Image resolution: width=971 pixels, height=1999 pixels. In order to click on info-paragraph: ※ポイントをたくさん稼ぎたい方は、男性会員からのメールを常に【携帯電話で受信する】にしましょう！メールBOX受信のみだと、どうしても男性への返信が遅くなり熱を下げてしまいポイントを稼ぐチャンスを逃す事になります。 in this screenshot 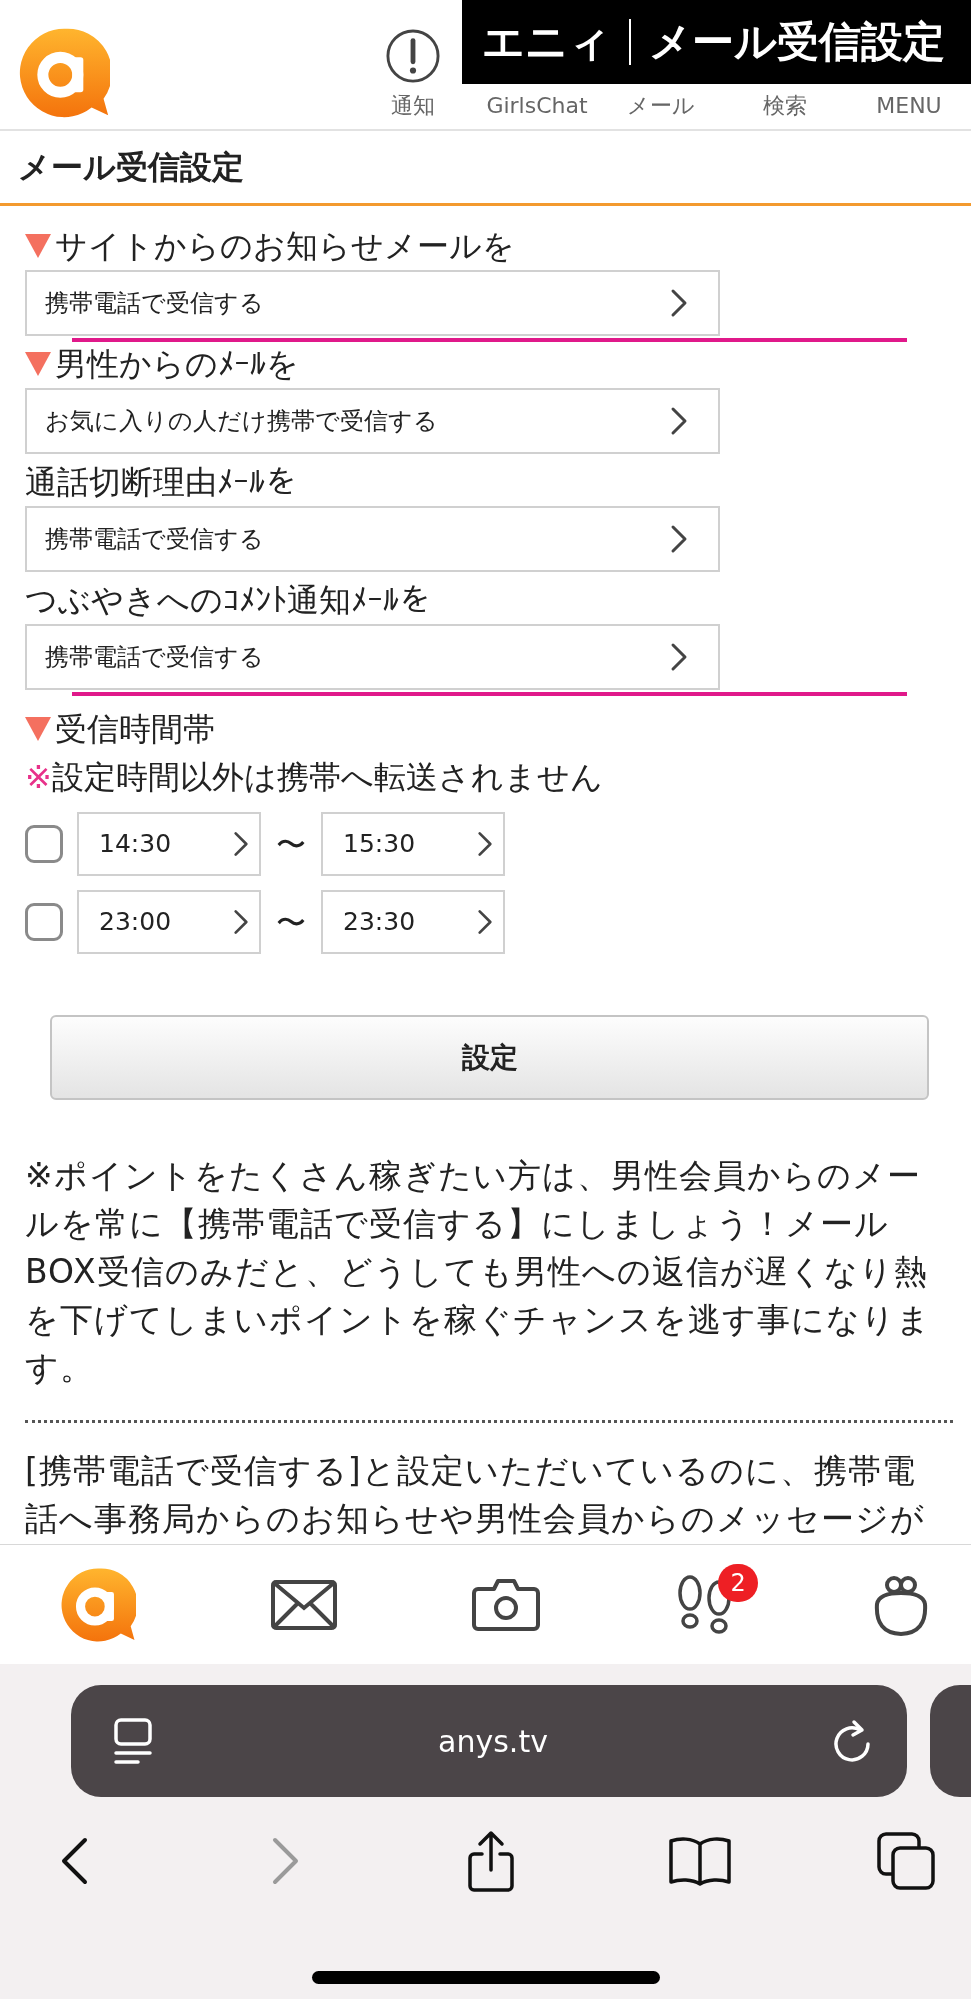, I will do `click(478, 1272)`.